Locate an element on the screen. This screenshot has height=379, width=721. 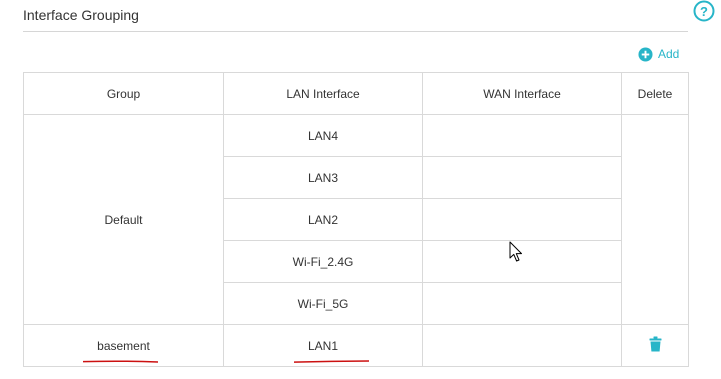
header-group: Group is located at coordinates (123, 93).